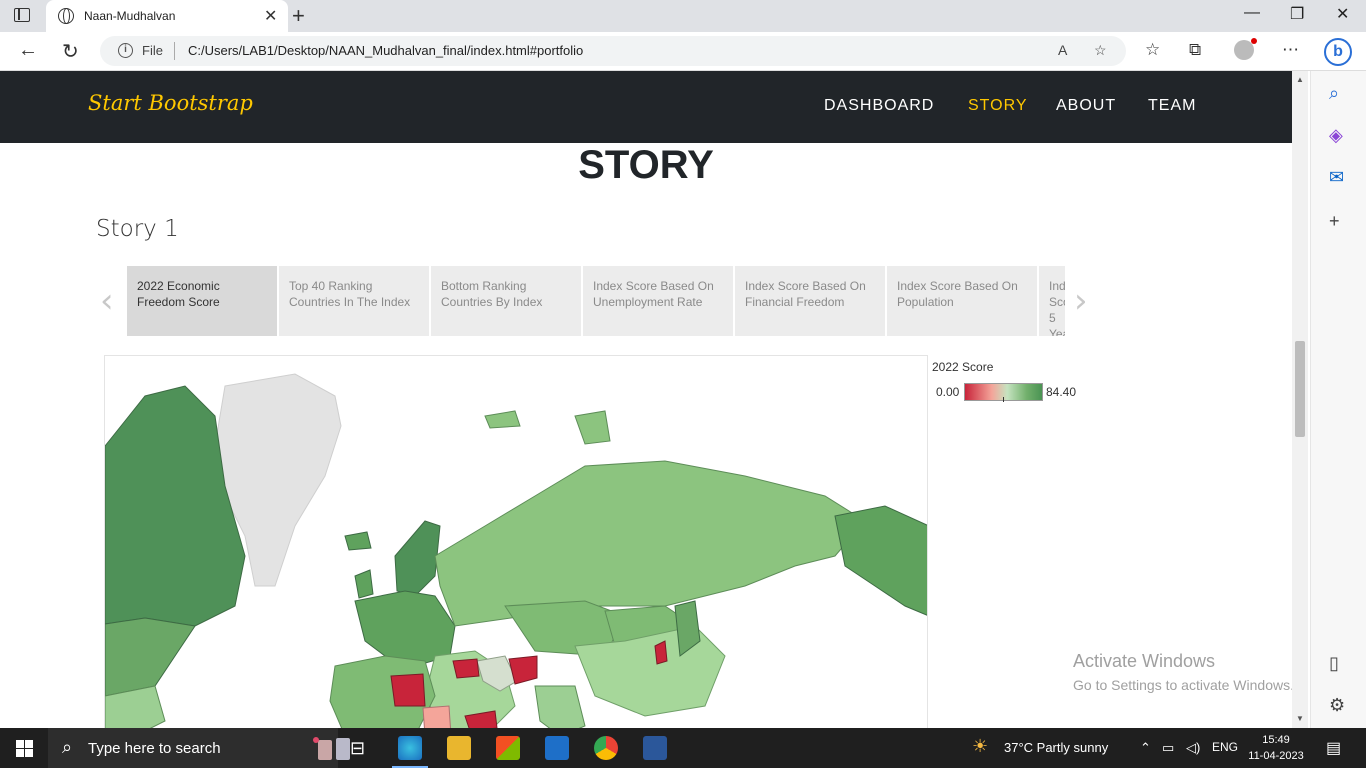  Describe the element at coordinates (980, 746) in the screenshot. I see `weather-icon: ☀` at that location.